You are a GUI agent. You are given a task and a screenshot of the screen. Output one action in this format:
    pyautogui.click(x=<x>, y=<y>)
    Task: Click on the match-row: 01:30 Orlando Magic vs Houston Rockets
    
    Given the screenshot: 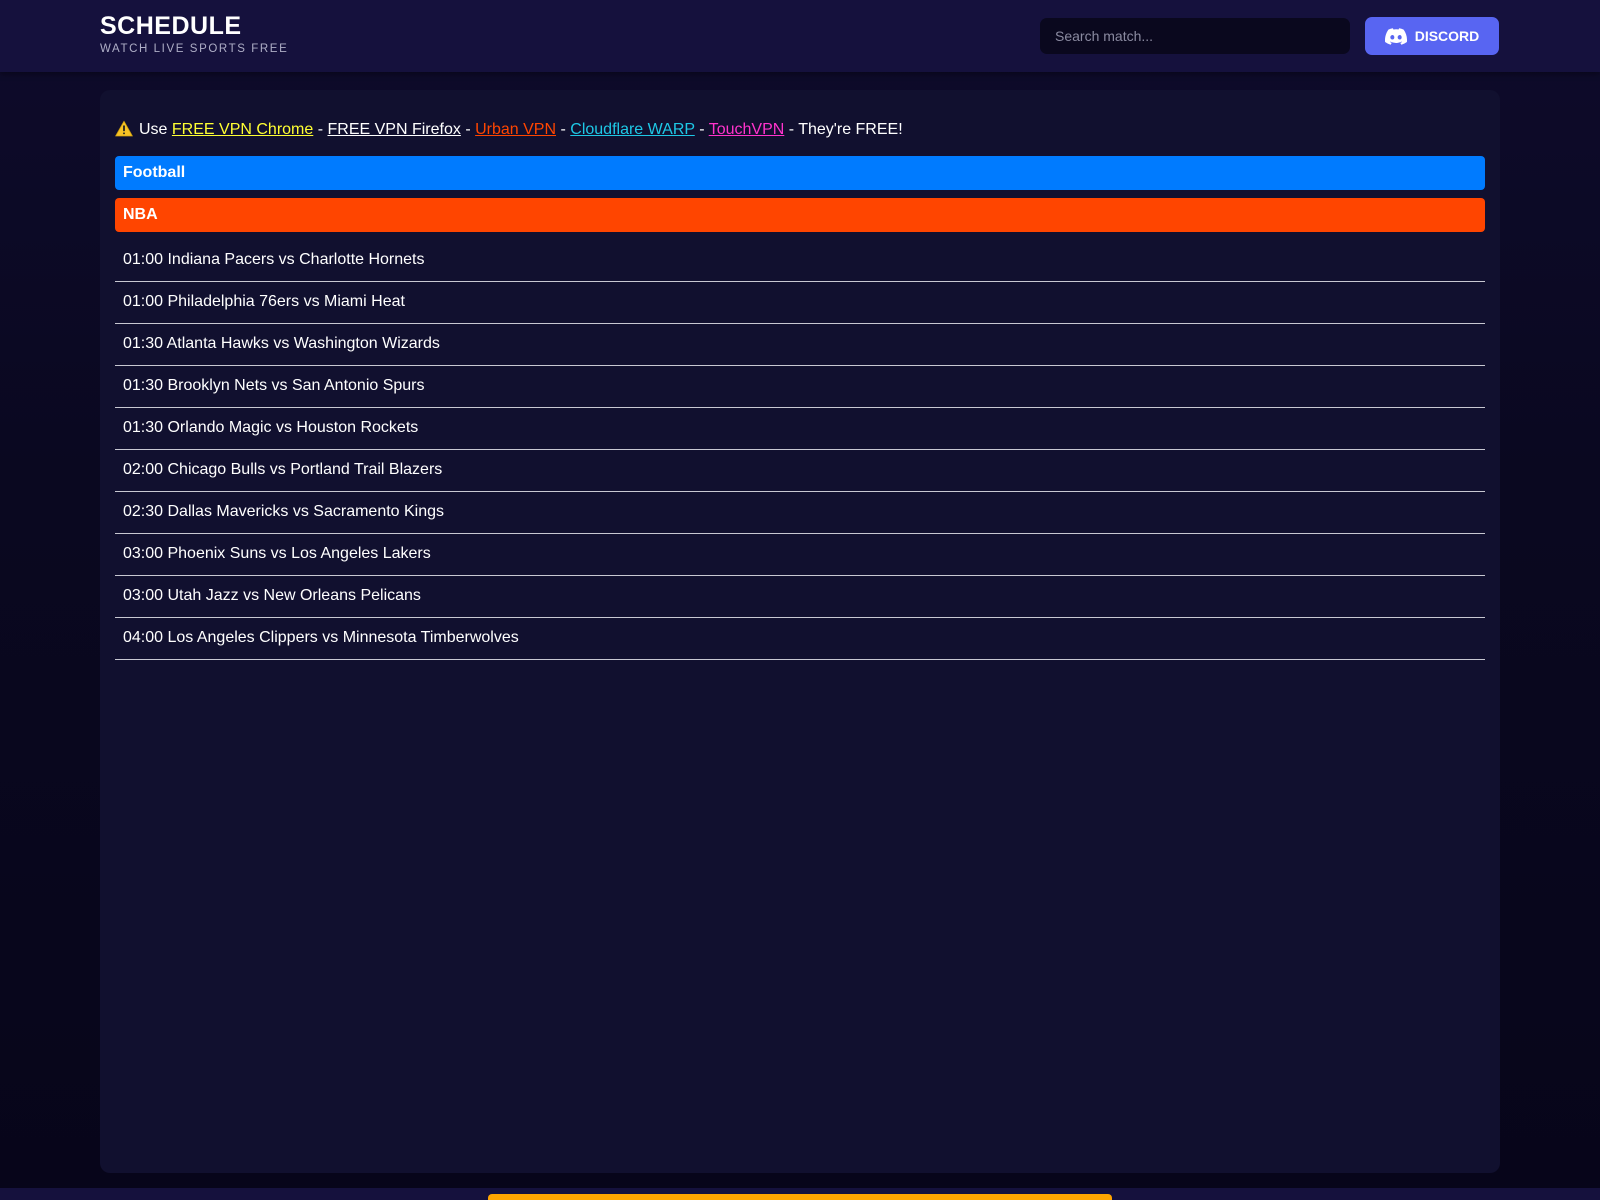 What is the action you would take?
    pyautogui.click(x=800, y=429)
    